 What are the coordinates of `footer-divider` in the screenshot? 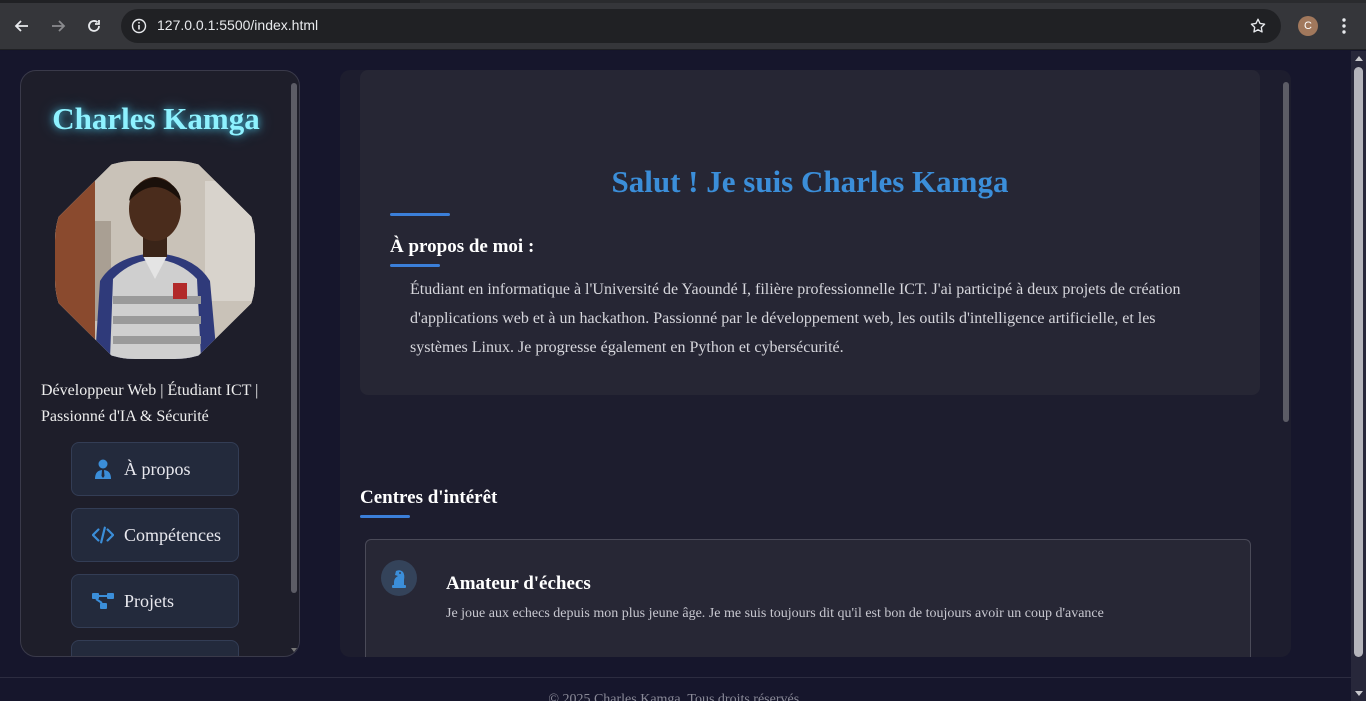 It's located at (675, 677).